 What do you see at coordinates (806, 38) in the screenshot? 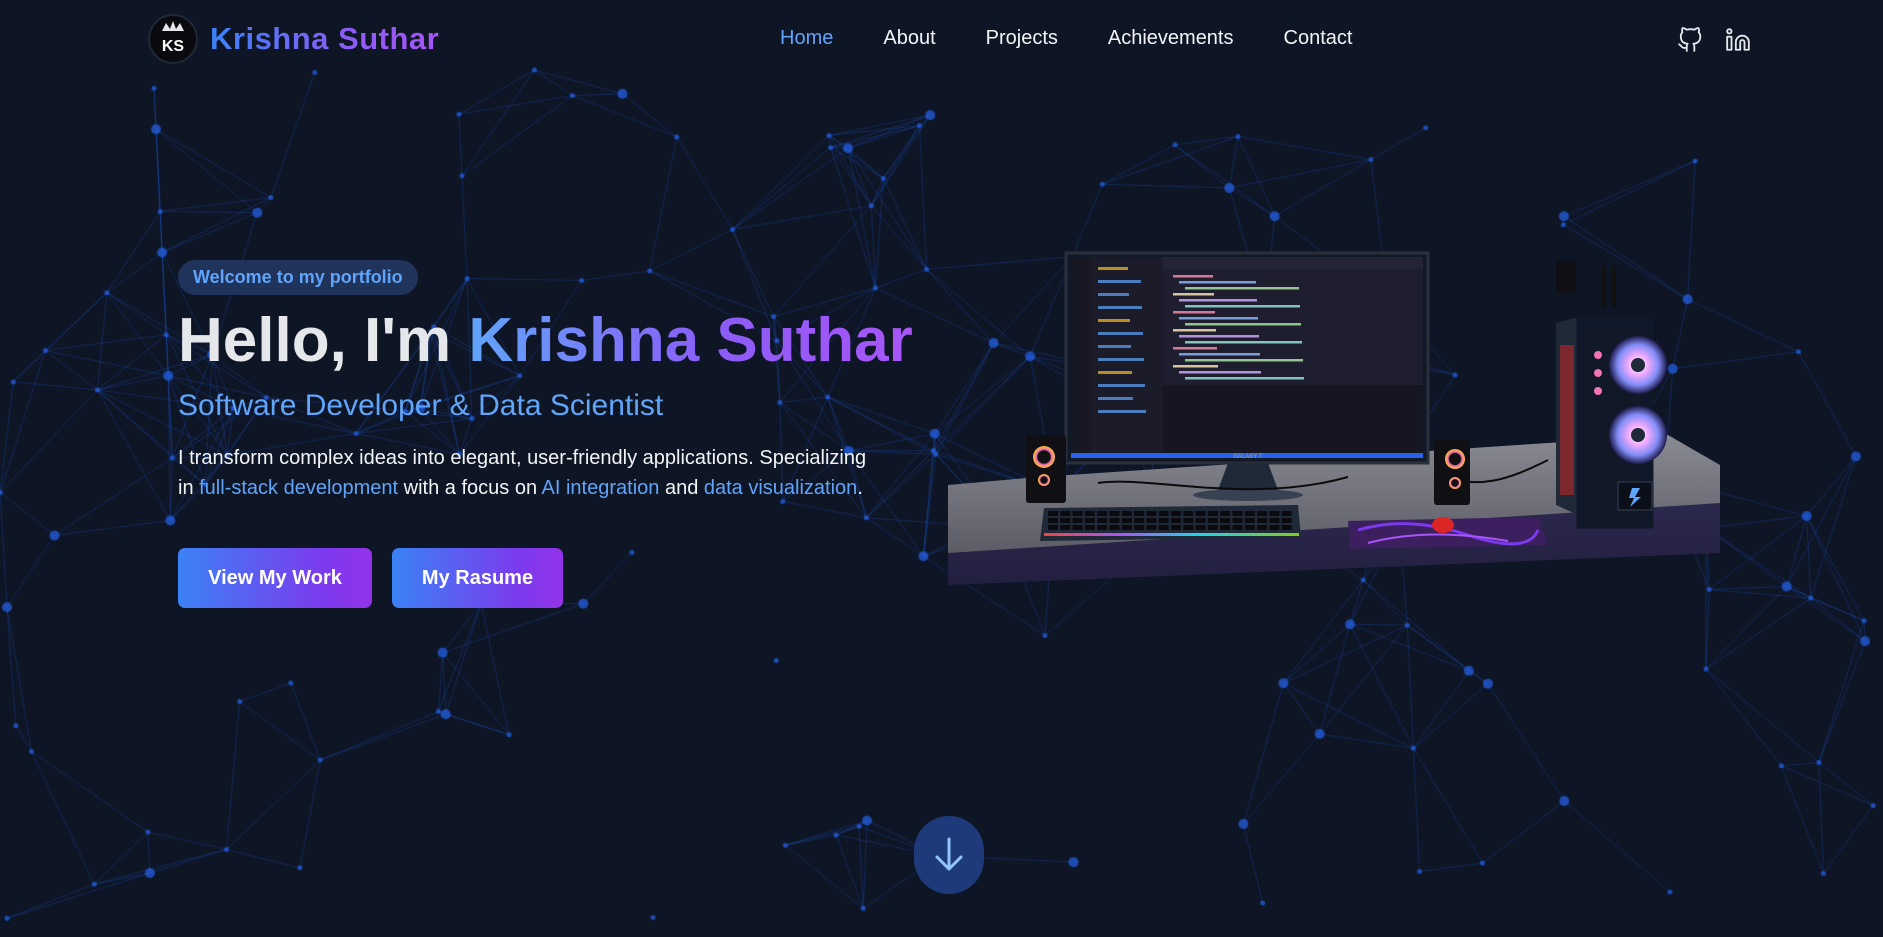
I see `nav-home: Home` at bounding box center [806, 38].